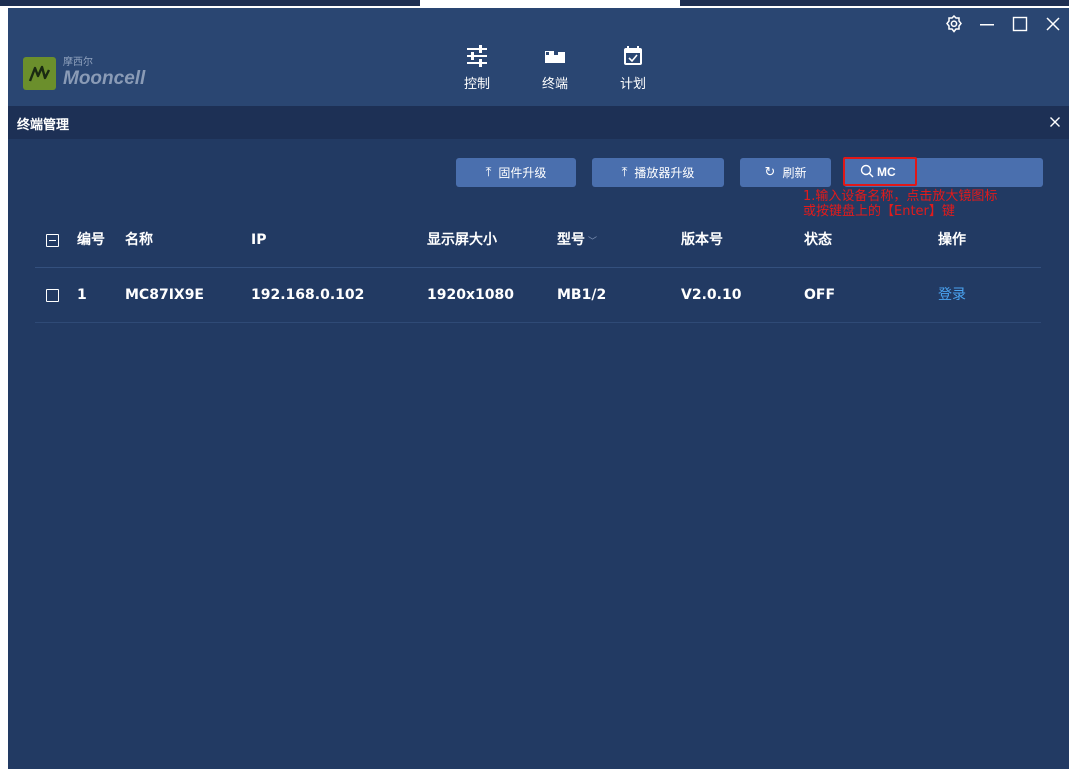 The width and height of the screenshot is (1069, 769). What do you see at coordinates (477, 56) in the screenshot?
I see `sliders-icon` at bounding box center [477, 56].